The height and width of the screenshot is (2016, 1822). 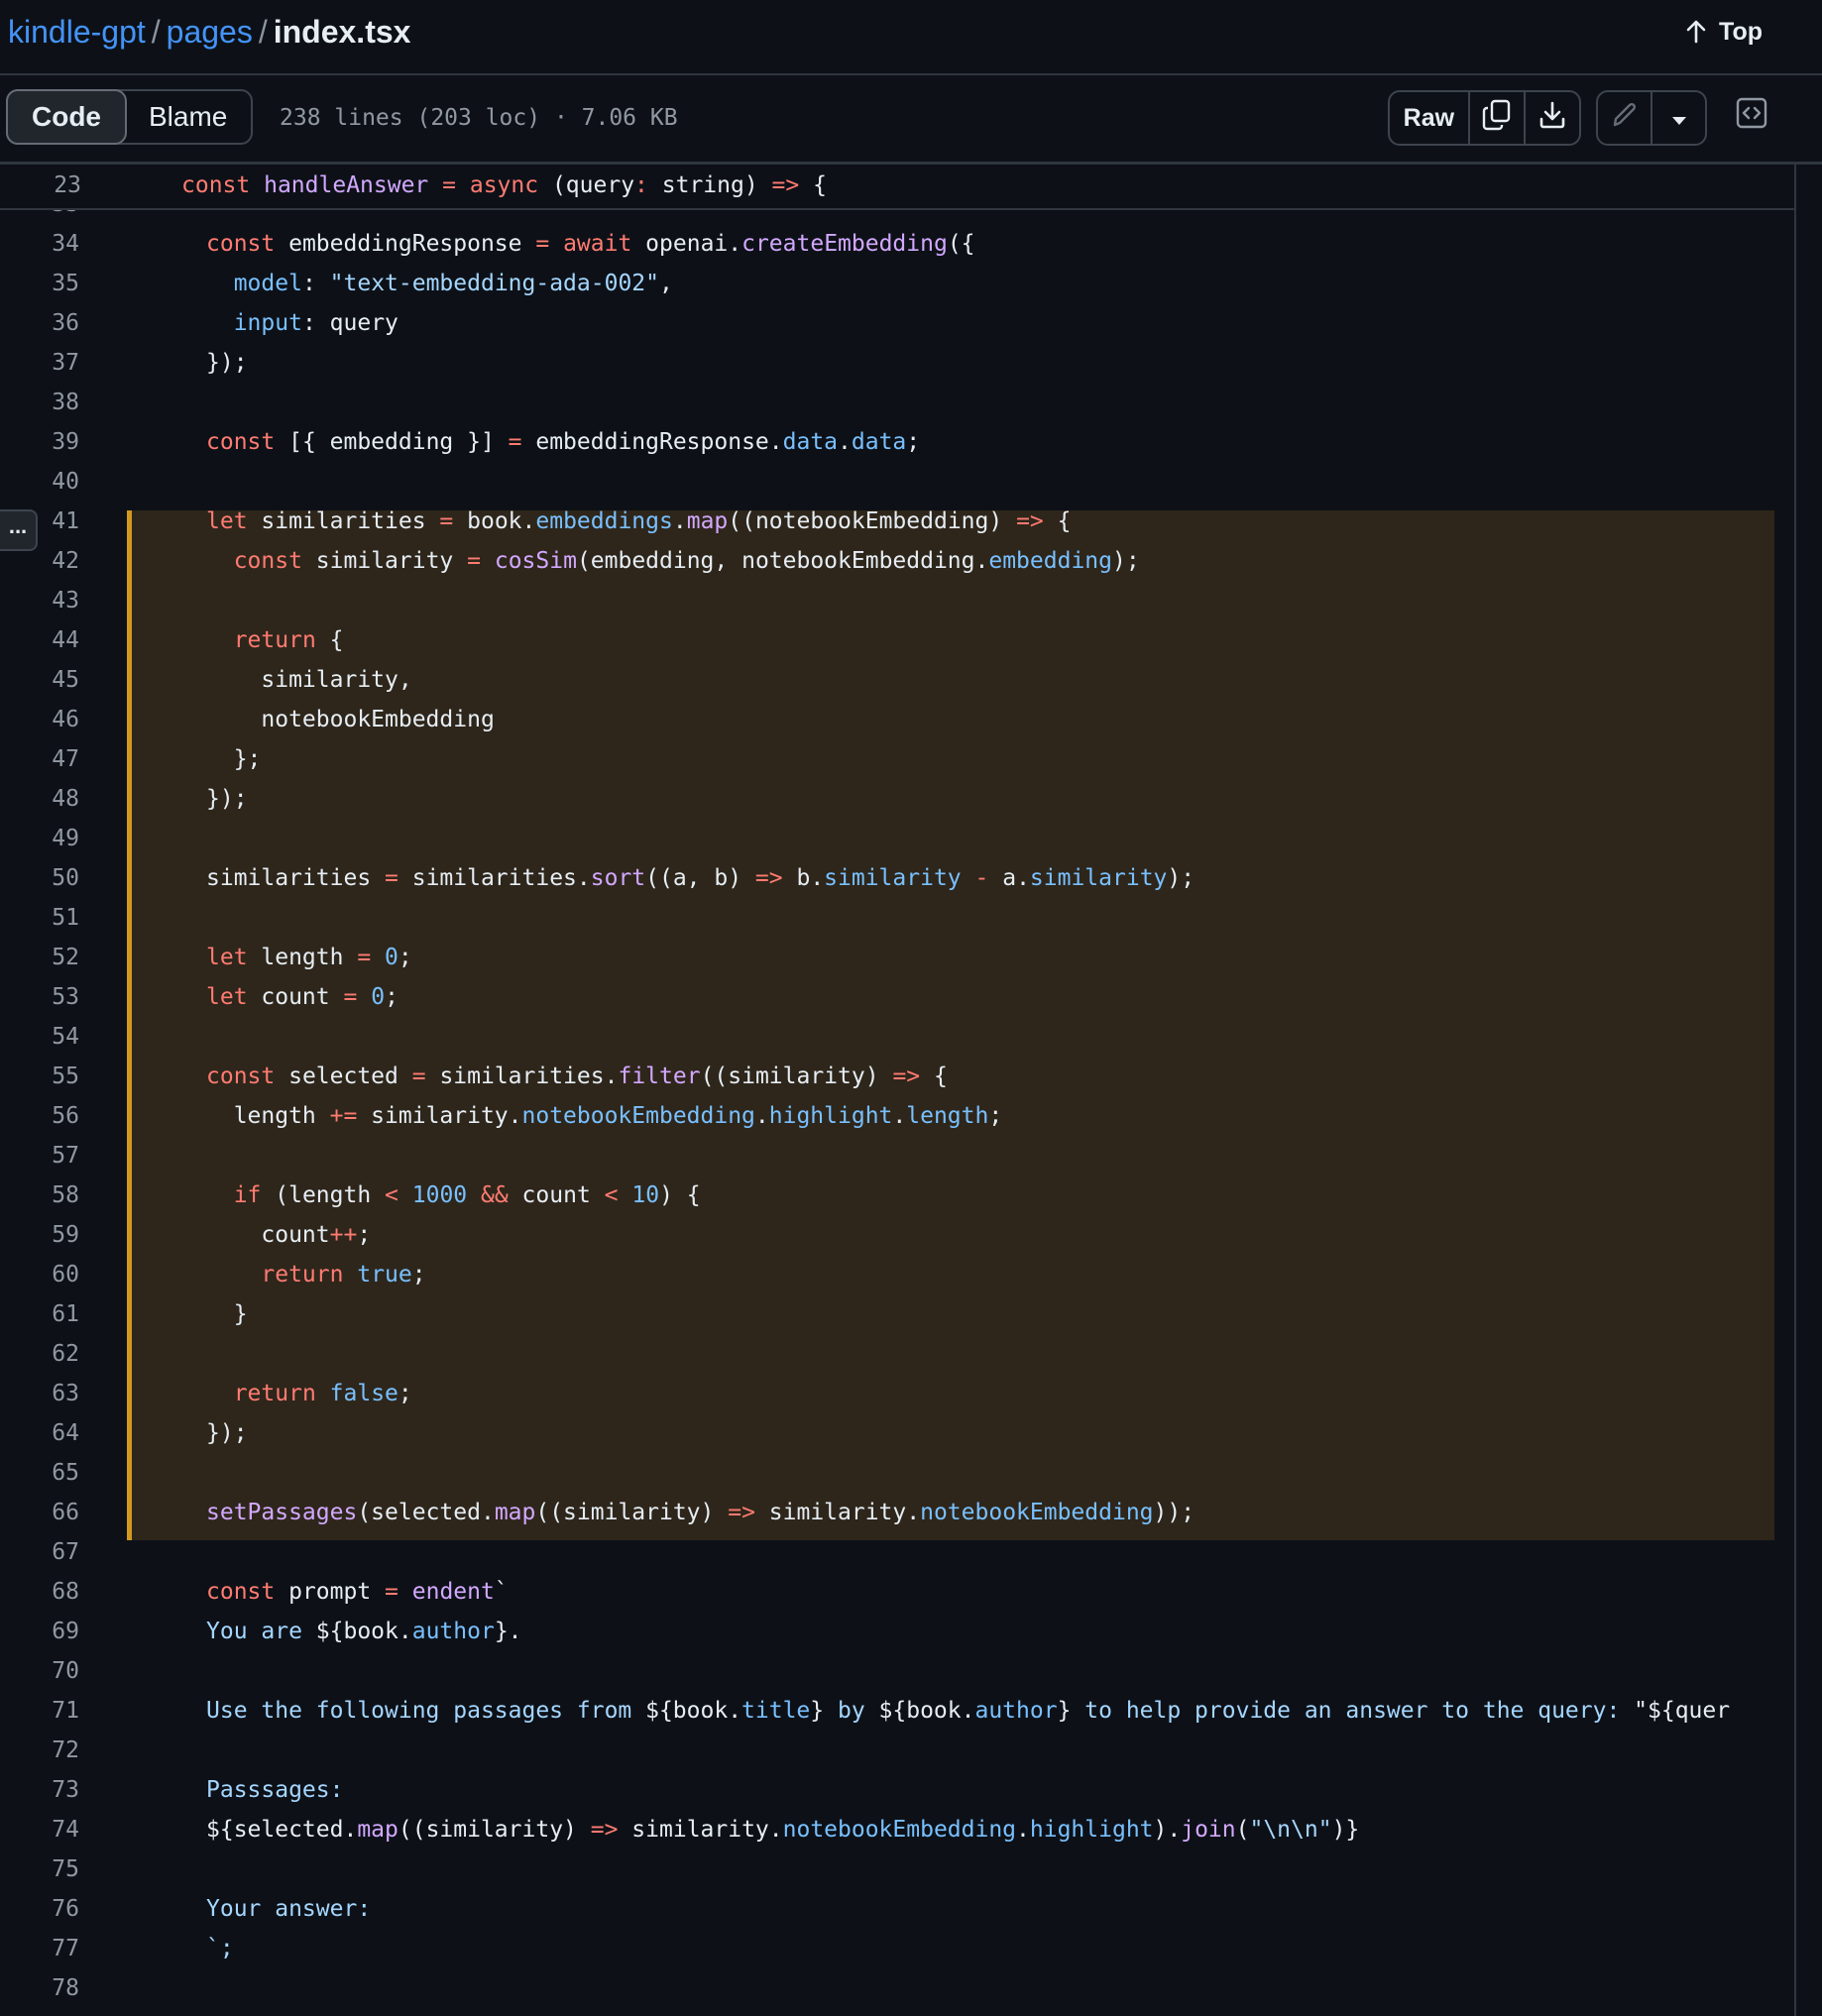 What do you see at coordinates (39, 1790) in the screenshot?
I see `line-number: 73` at bounding box center [39, 1790].